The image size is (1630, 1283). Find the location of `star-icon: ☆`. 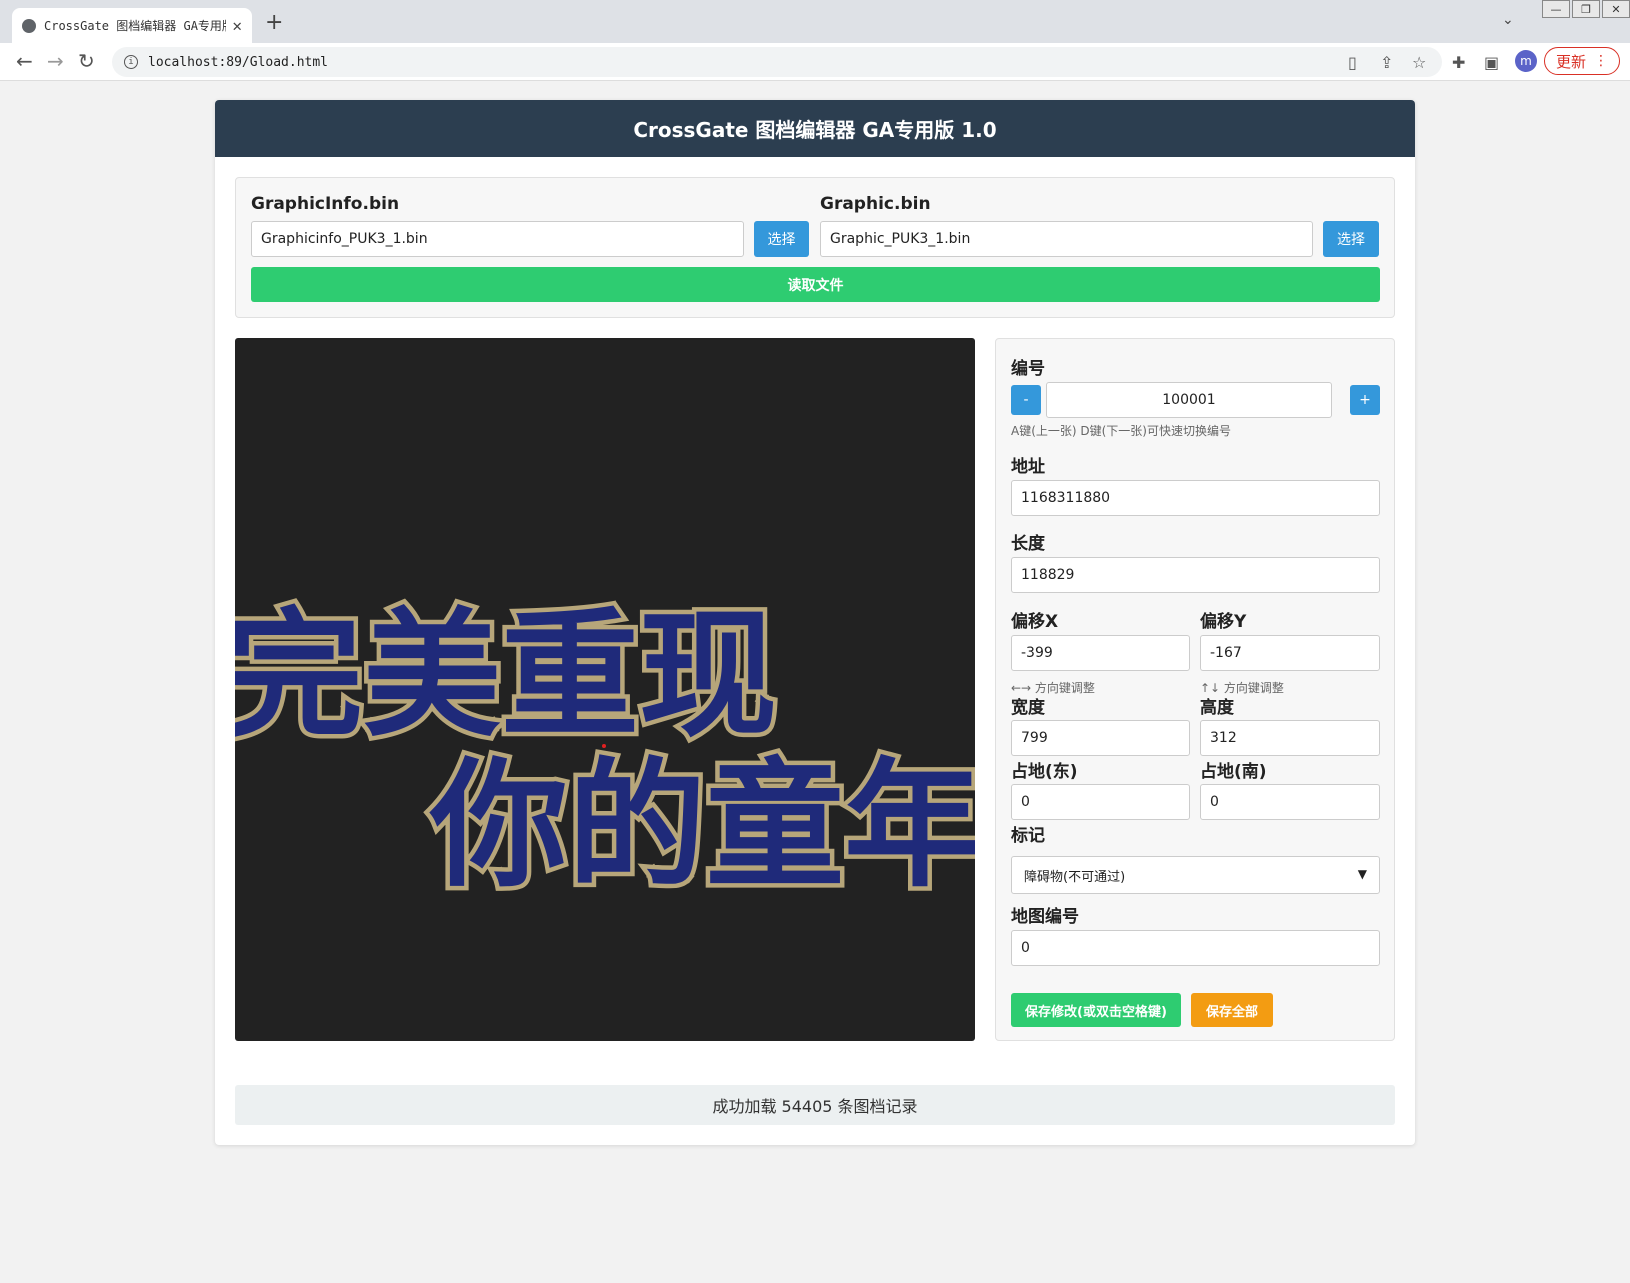

star-icon: ☆ is located at coordinates (1419, 62).